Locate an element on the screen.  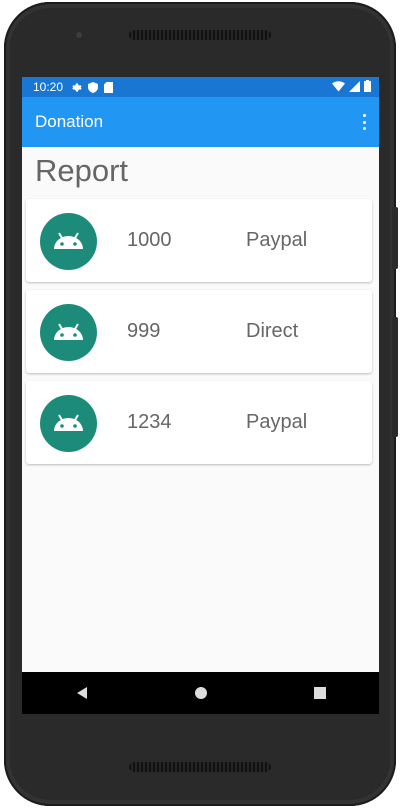
donation-amount: 1000 is located at coordinates (149, 240).